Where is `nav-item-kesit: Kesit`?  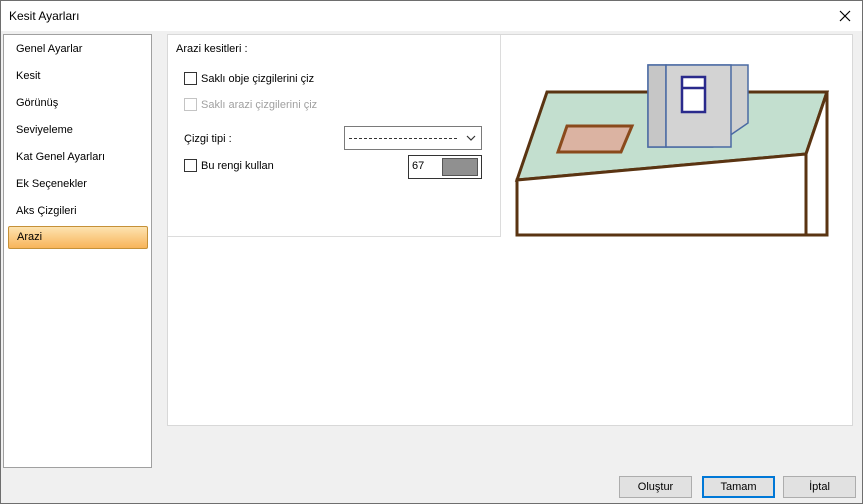
nav-item-kesit: Kesit is located at coordinates (78, 76).